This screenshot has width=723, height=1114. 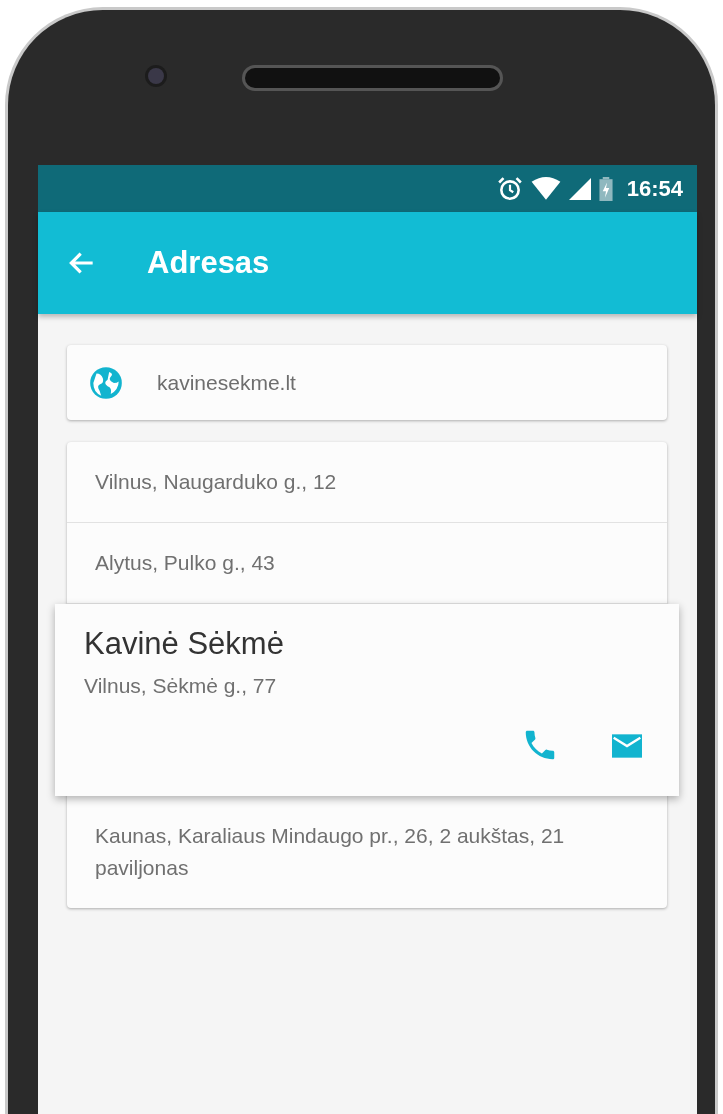 What do you see at coordinates (181, 686) in the screenshot?
I see `address-text: Vilnus, Sėkmė g., 77` at bounding box center [181, 686].